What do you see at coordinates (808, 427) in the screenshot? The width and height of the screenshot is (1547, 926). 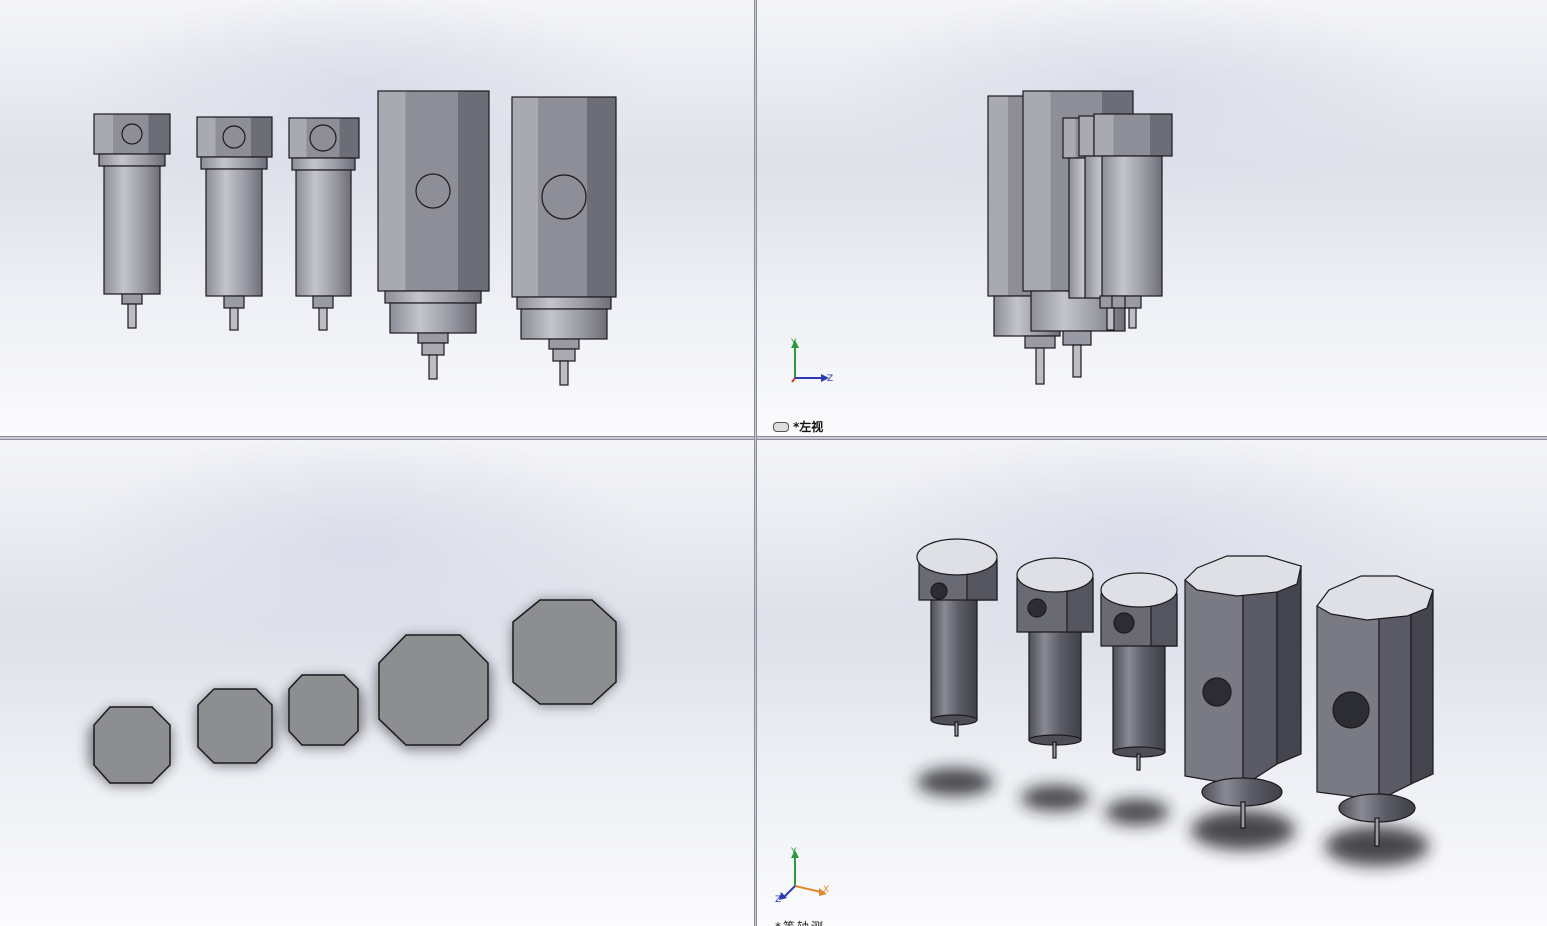 I see `view-name-text: *左视` at bounding box center [808, 427].